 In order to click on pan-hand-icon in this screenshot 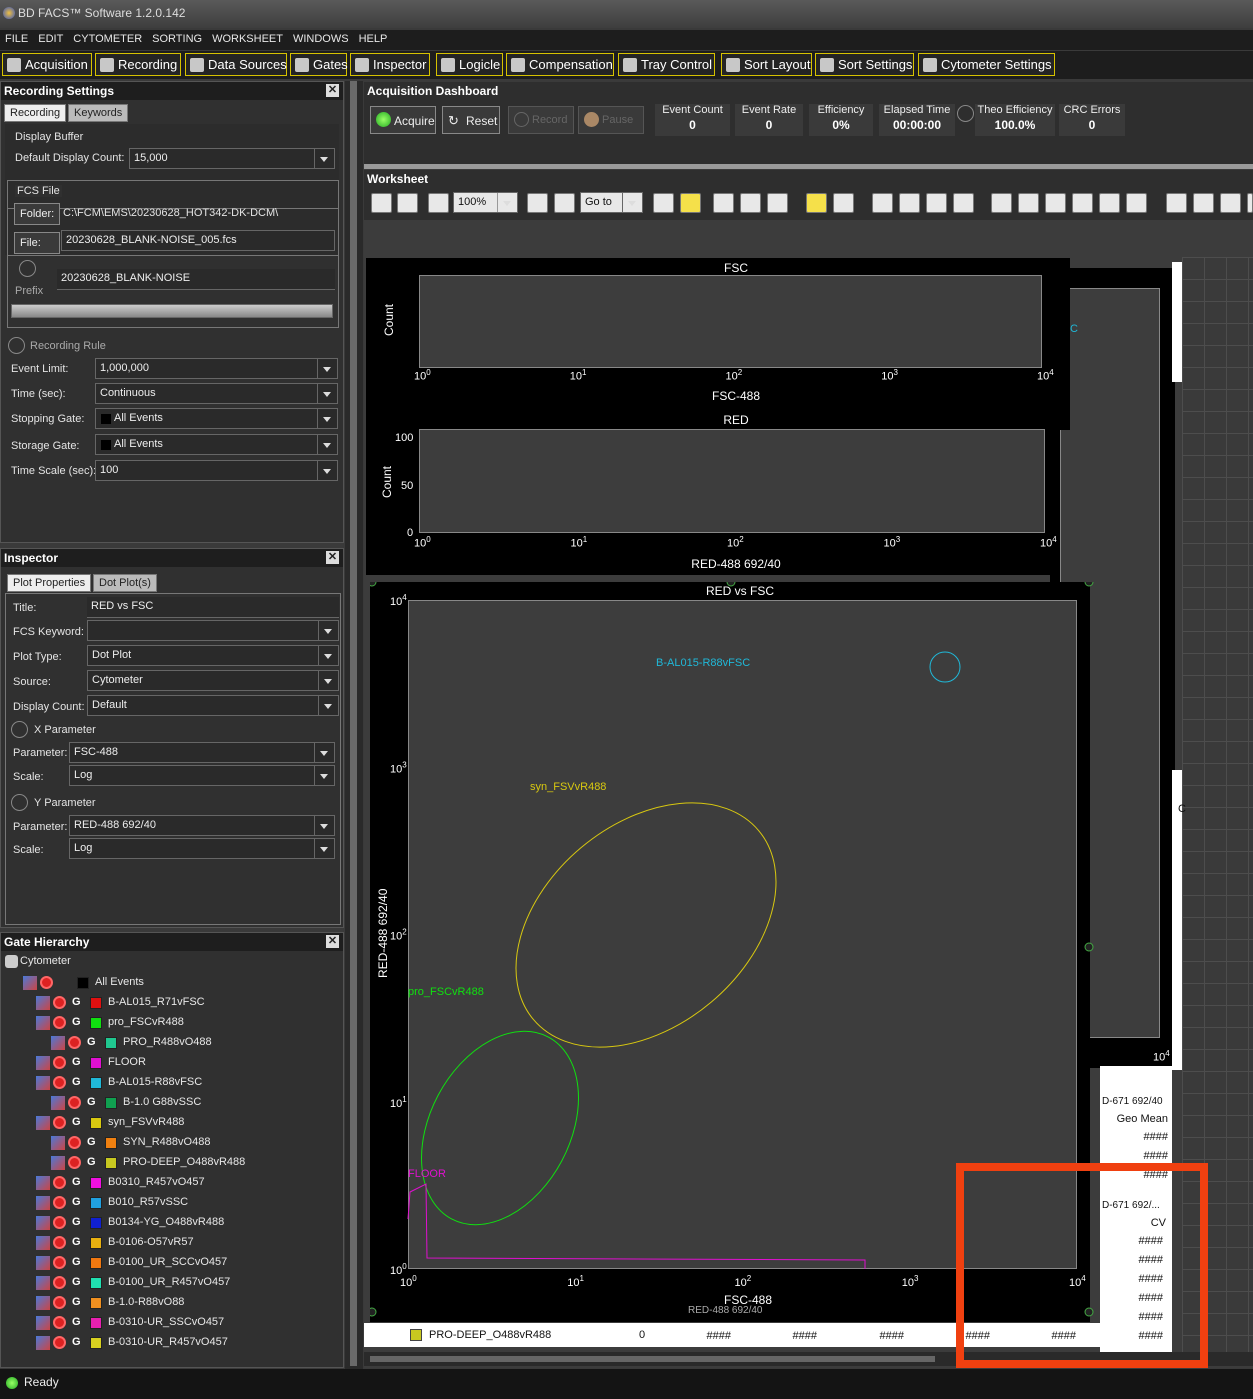, I will do `click(843, 203)`.